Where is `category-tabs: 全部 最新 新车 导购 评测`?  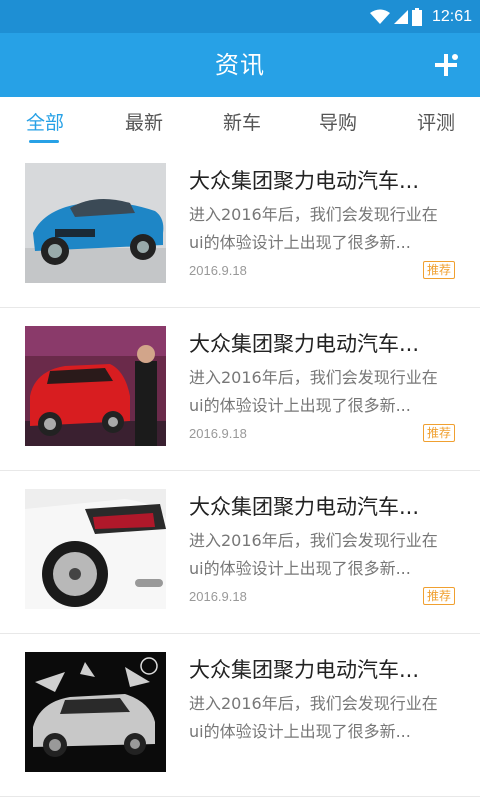 category-tabs: 全部 最新 新车 导购 评测 is located at coordinates (240, 121).